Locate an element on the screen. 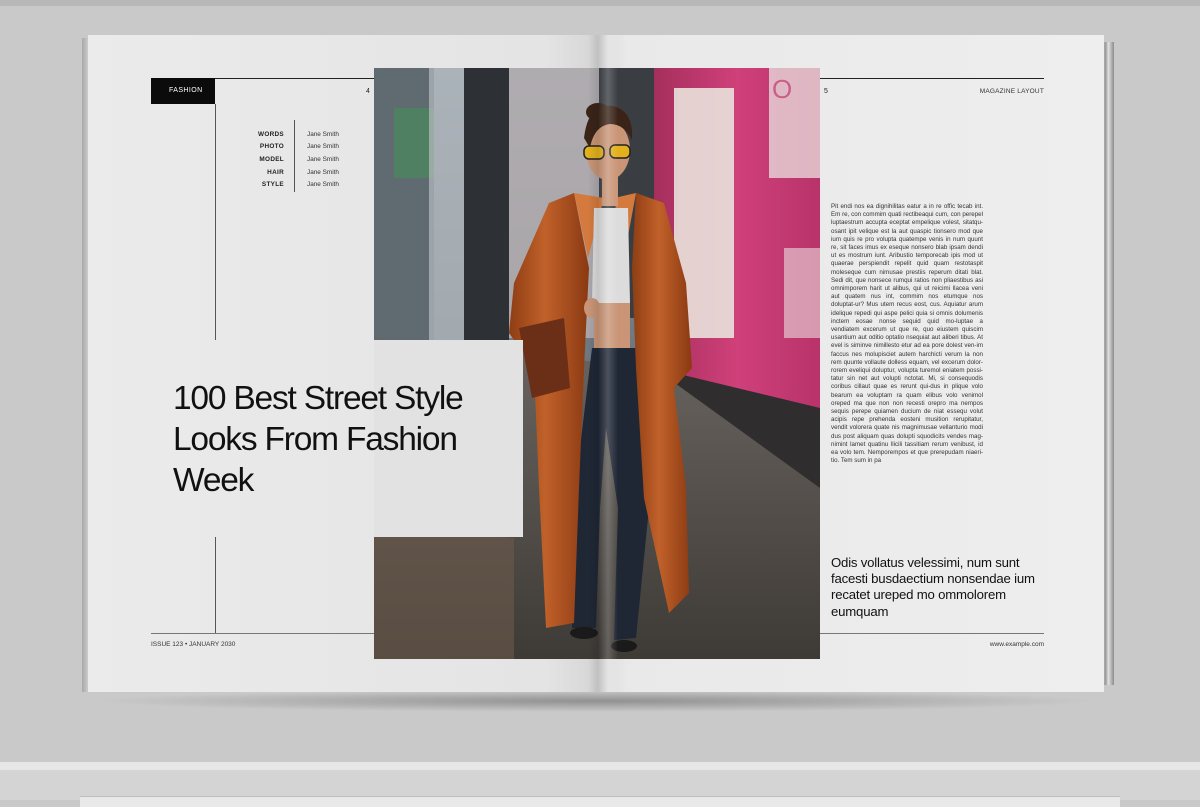 This screenshot has height=807, width=1200. credit-role: STYLE is located at coordinates (272, 185).